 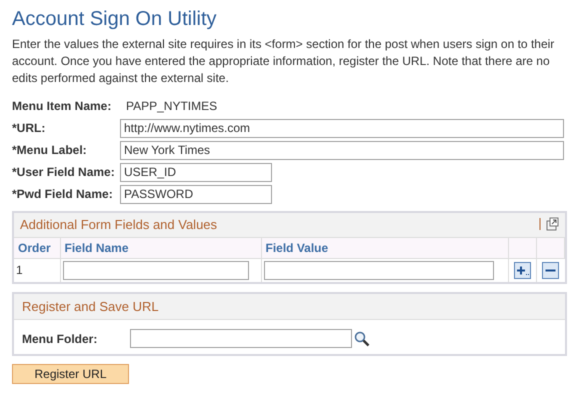 What do you see at coordinates (196, 194) in the screenshot?
I see `input-field: PASSWORD` at bounding box center [196, 194].